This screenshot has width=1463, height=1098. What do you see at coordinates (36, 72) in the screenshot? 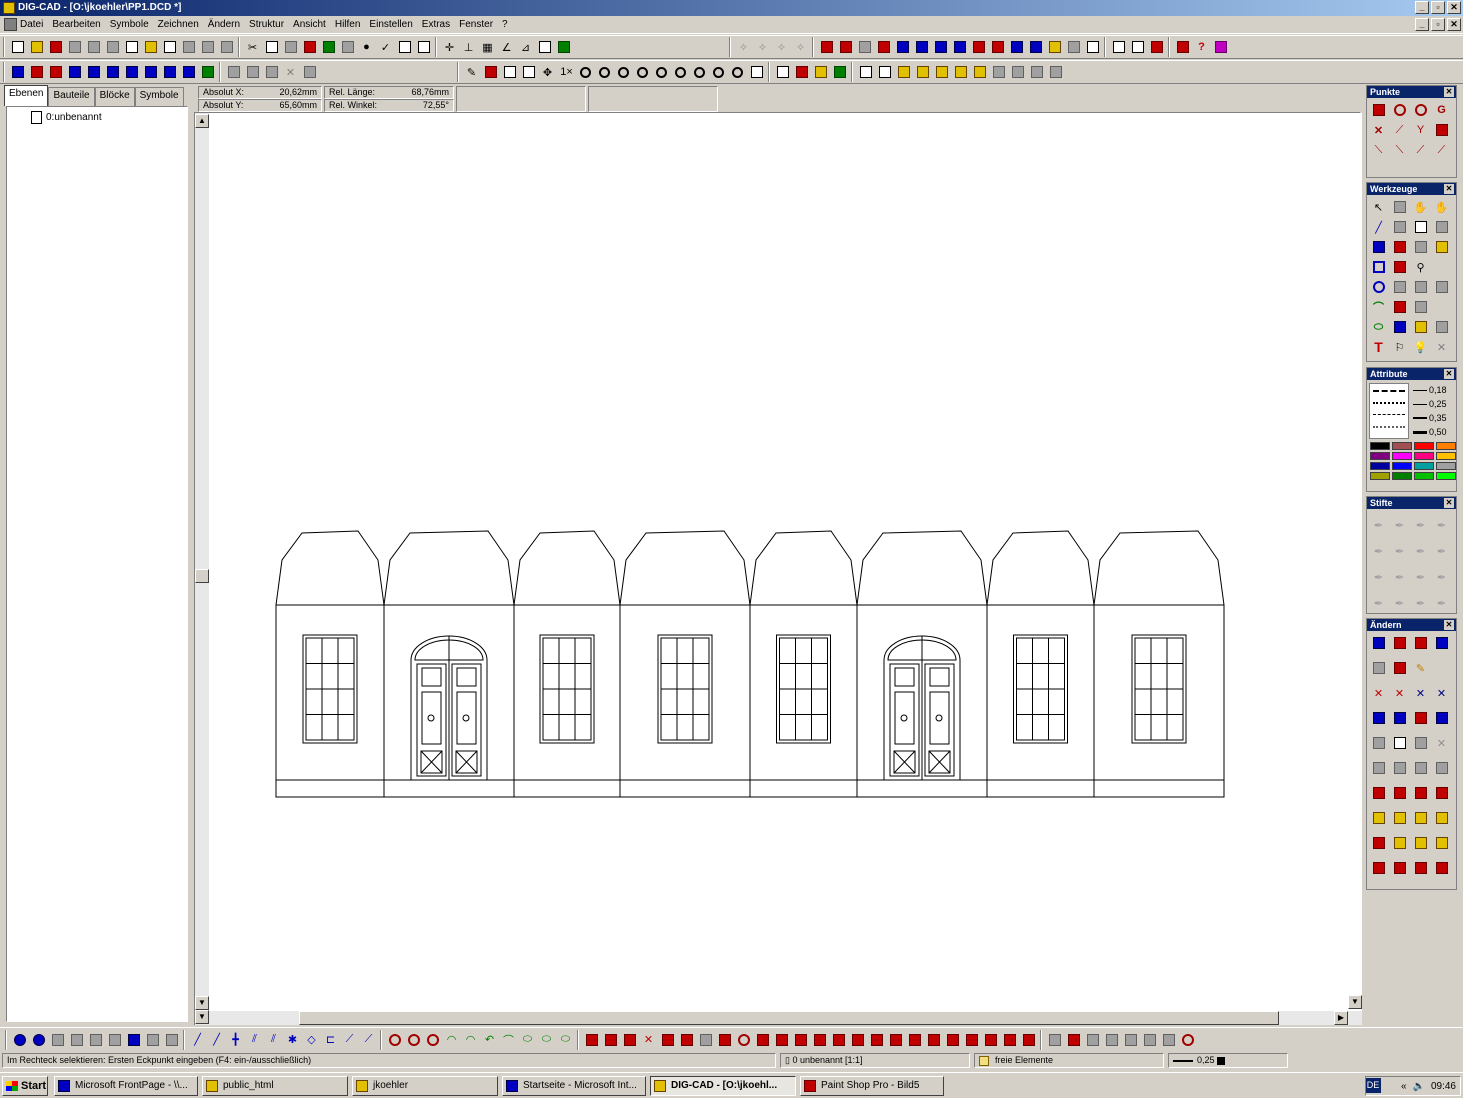
I see `view-2-icon` at bounding box center [36, 72].